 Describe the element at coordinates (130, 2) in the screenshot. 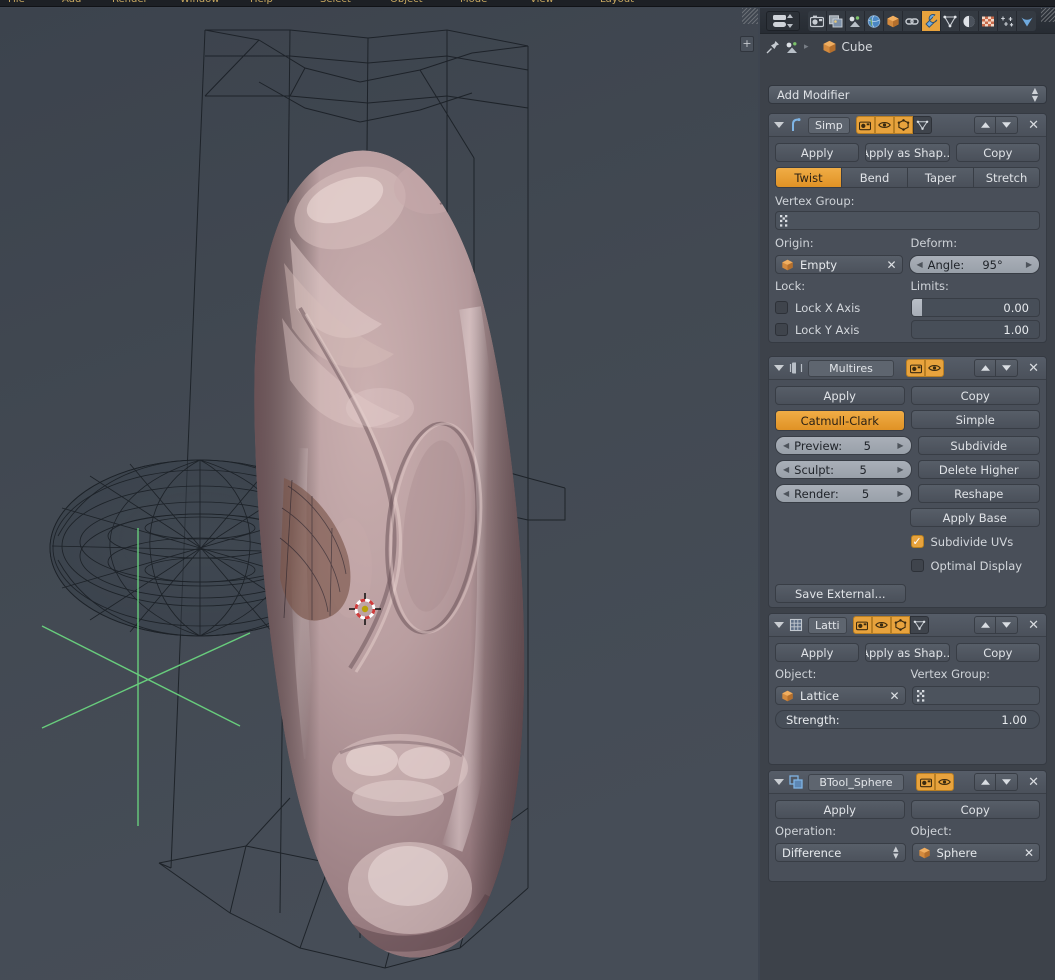

I see `menu-item-2: Render` at that location.